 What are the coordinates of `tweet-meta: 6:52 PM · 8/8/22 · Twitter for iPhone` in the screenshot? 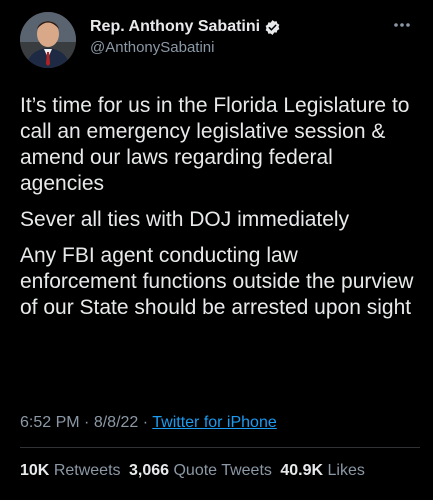 It's located at (148, 423).